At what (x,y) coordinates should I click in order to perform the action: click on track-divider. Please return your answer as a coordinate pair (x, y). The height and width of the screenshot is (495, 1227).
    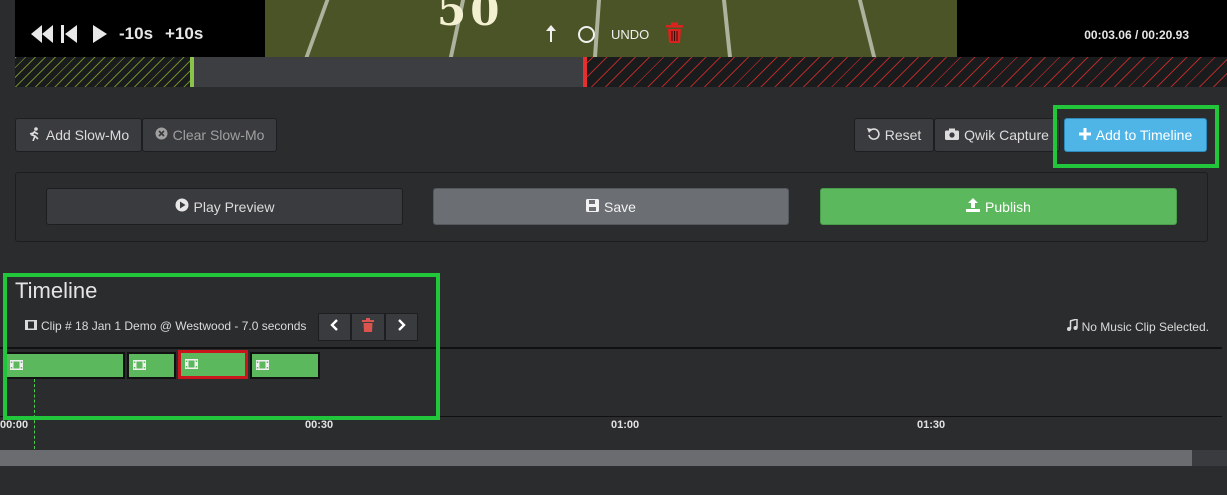
    Looking at the image, I should click on (611, 348).